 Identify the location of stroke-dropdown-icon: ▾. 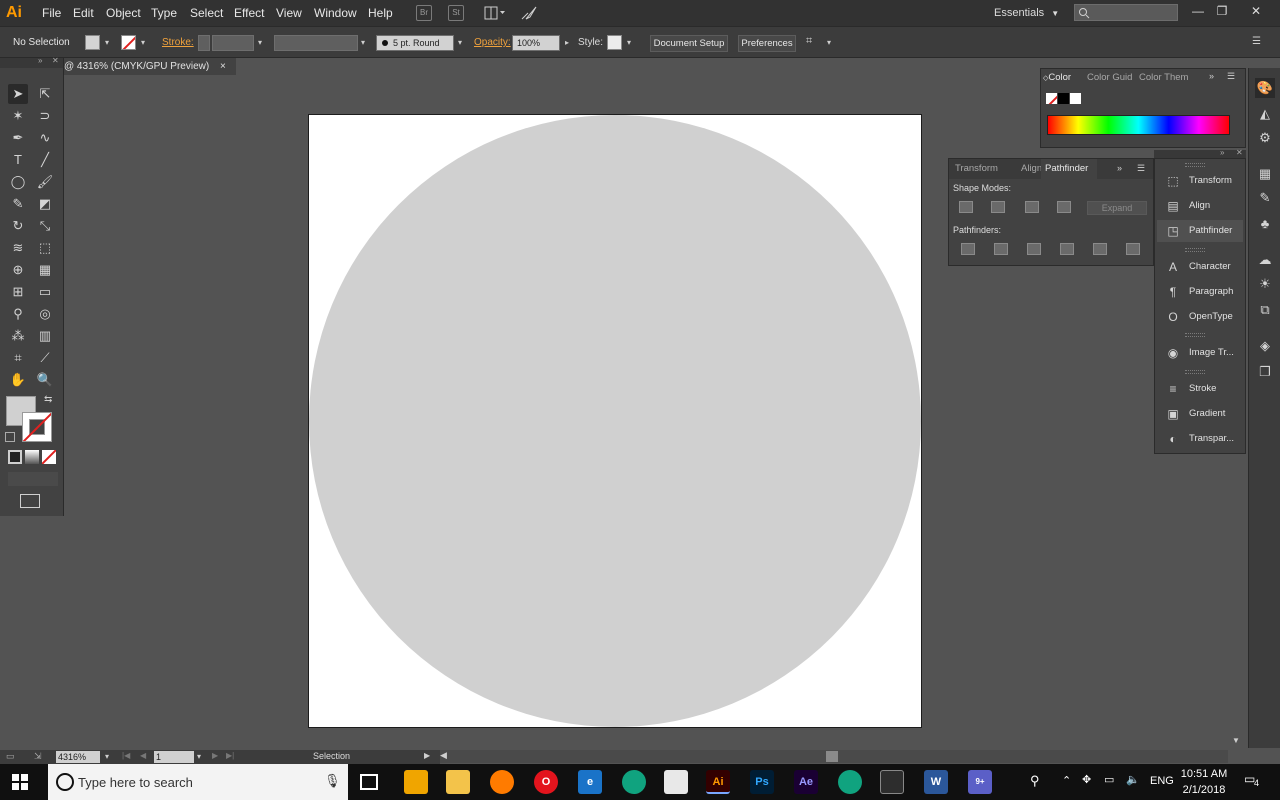
(143, 43).